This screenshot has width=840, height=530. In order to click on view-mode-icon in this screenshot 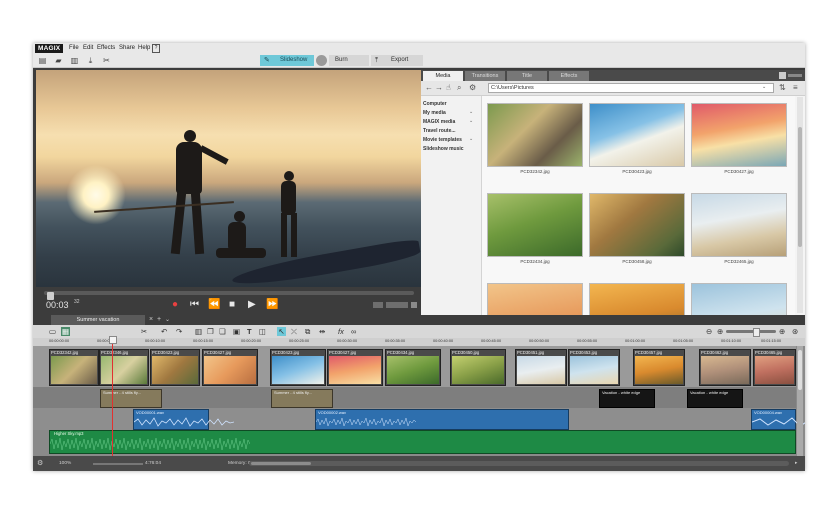, I will do `click(378, 305)`.